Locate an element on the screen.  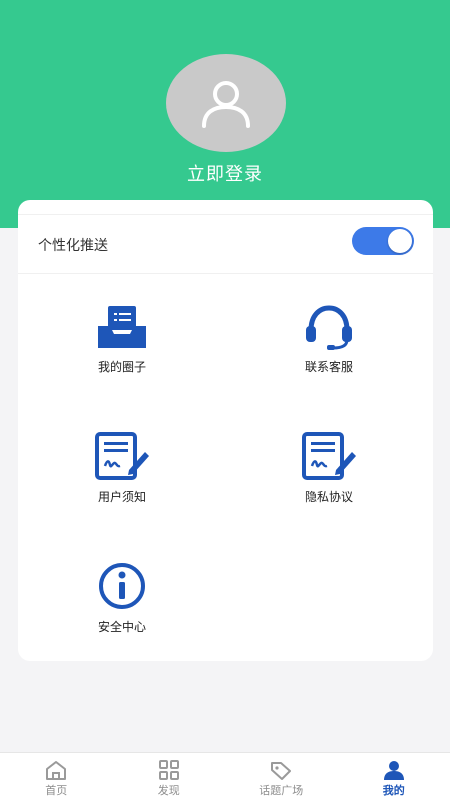
menu-item-user-notice: 用户须知 is located at coordinates (122, 487).